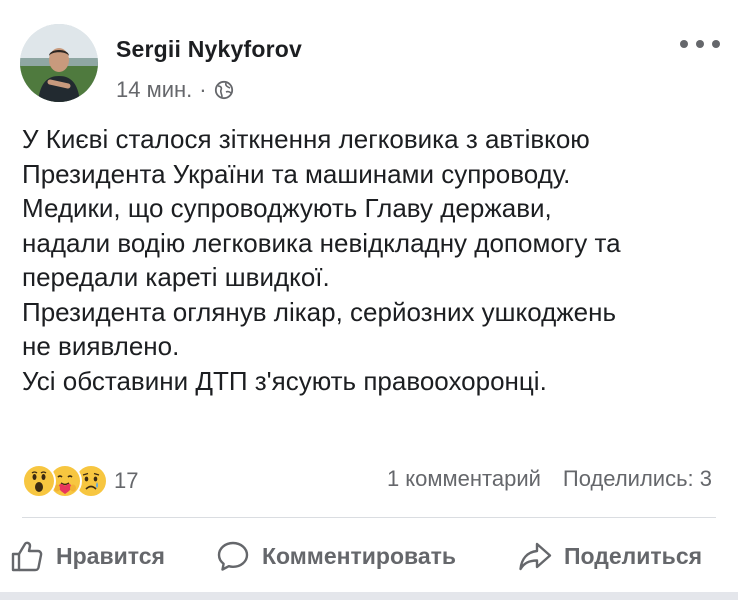 This screenshot has width=738, height=600. I want to click on avatar-photo, so click(59, 63).